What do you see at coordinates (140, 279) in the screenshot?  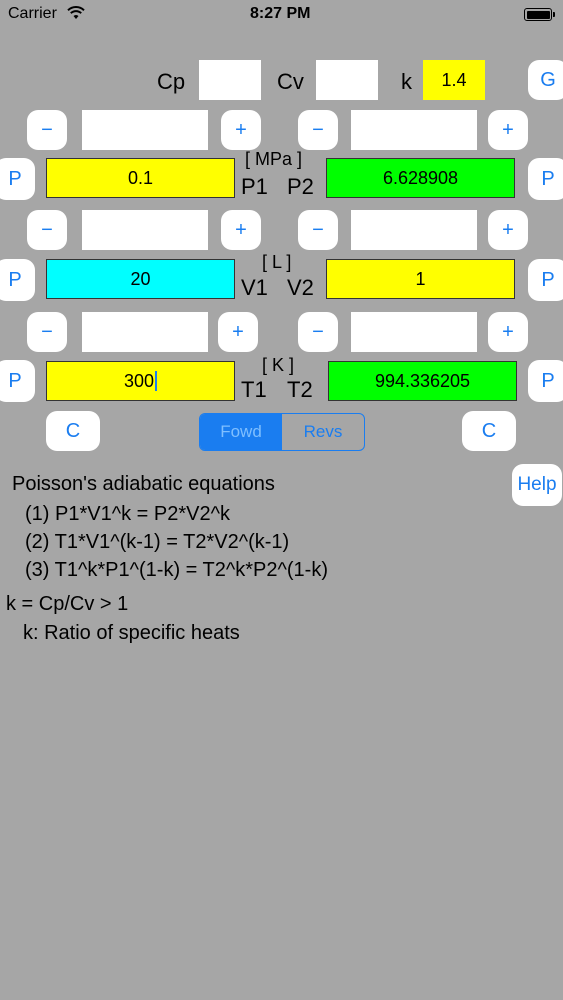 I see `v1-value-field: 20` at bounding box center [140, 279].